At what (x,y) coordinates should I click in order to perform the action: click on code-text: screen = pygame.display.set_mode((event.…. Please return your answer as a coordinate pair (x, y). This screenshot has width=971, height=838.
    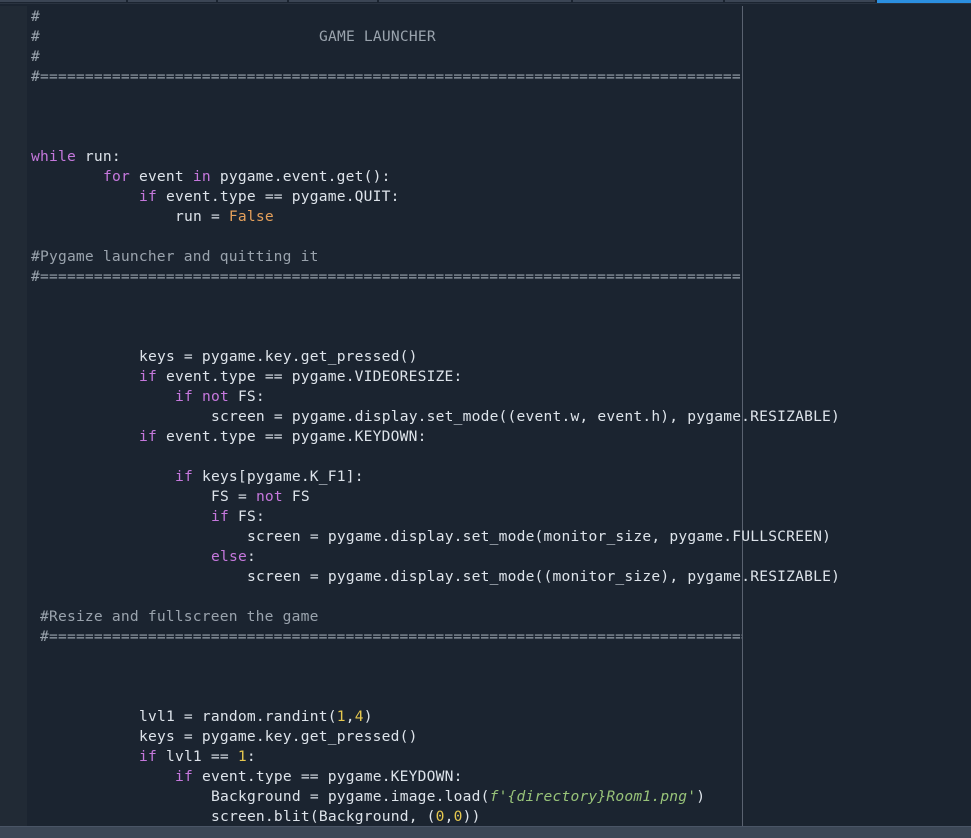
    Looking at the image, I should click on (526, 416).